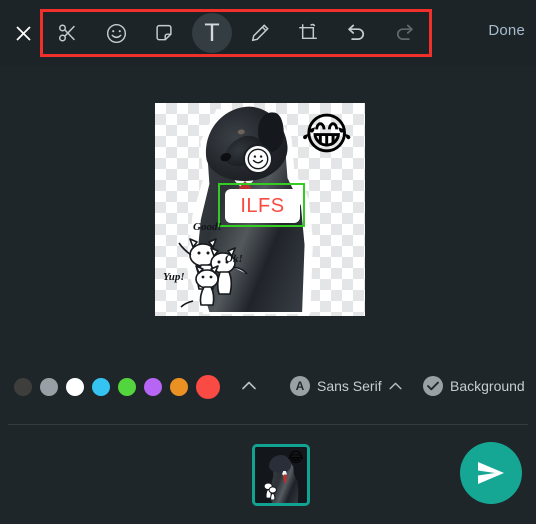  I want to click on expand-colors-button, so click(249, 385).